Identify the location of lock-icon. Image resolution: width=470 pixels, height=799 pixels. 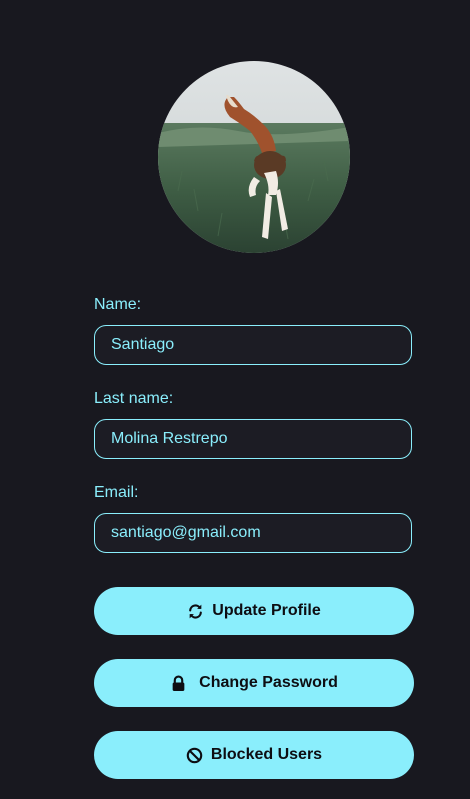
(178, 683).